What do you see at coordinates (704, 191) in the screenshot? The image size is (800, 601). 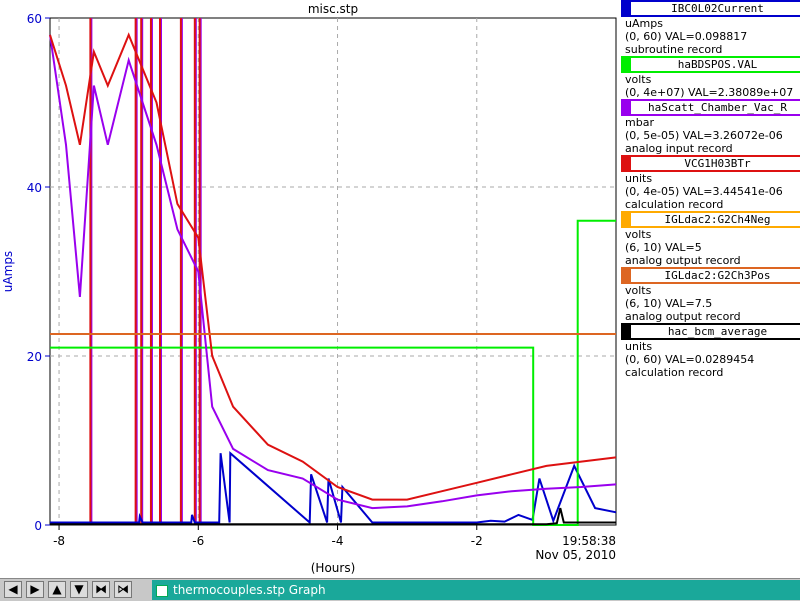 I see `legend-range-value: (0, 4e-05) VAL=3.44541e-06` at bounding box center [704, 191].